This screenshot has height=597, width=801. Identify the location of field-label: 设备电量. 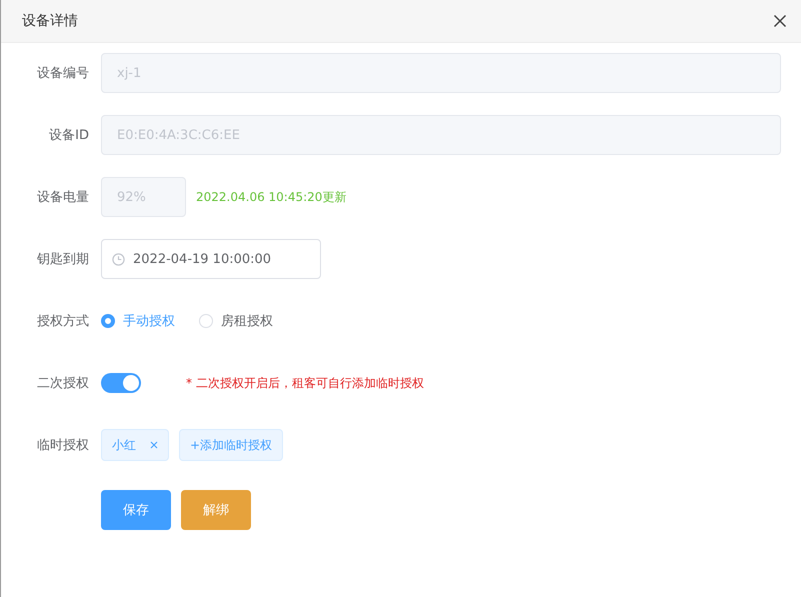
(63, 197).